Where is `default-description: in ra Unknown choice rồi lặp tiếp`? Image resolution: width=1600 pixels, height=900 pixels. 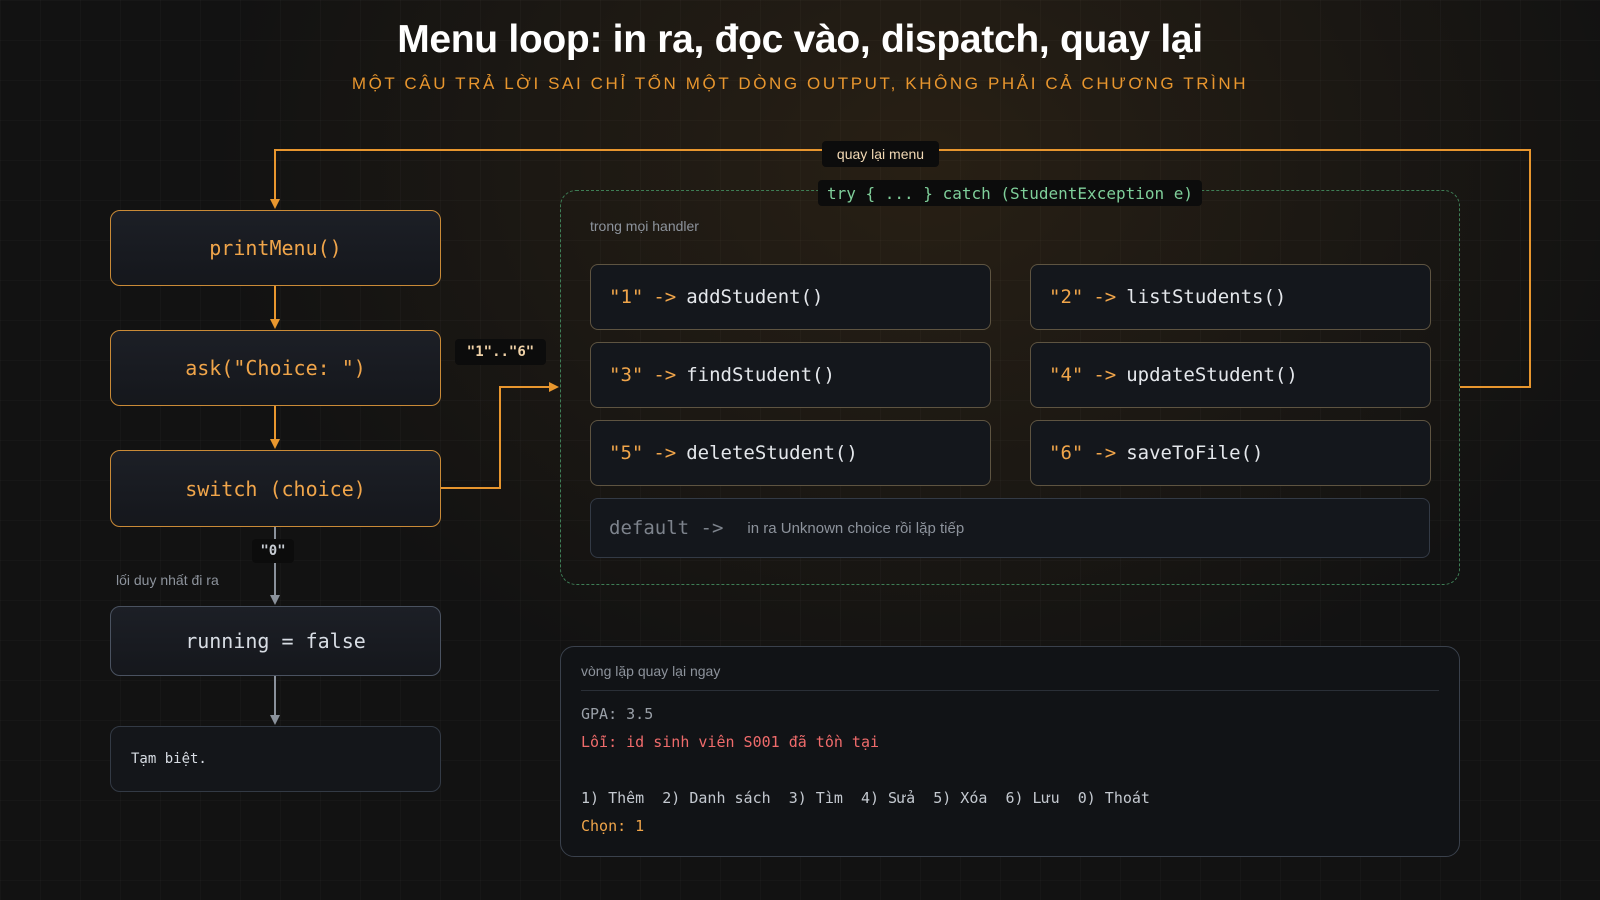
default-description: in ra Unknown choice rồi lặp tiếp is located at coordinates (856, 528).